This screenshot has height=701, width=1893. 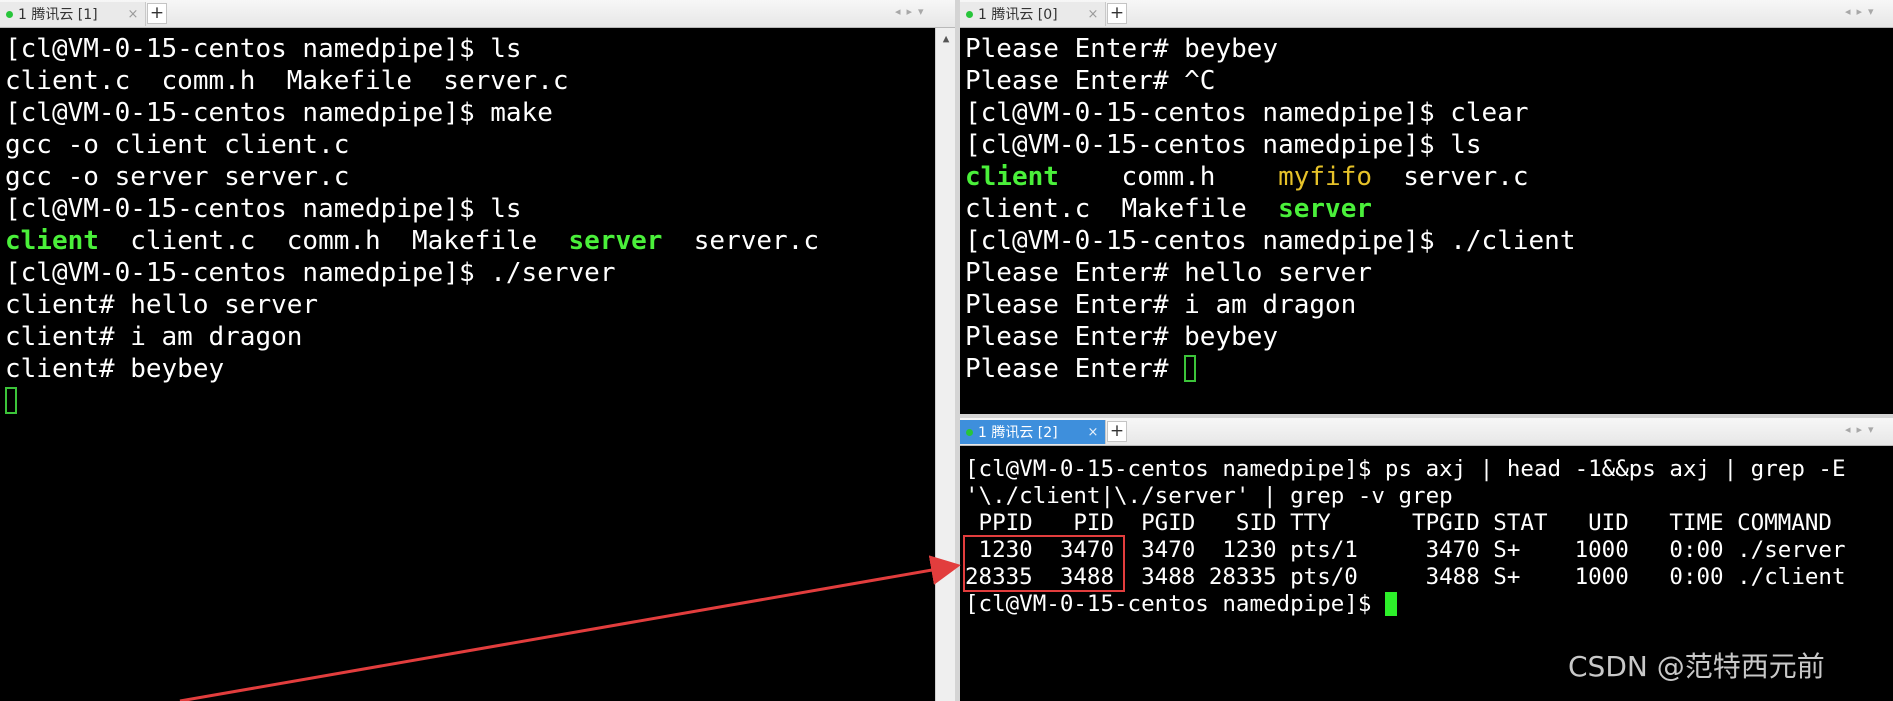 I want to click on terminal-line: [cl@VM-0-15-centos namedpipe]$ ./client, so click(x=1270, y=241).